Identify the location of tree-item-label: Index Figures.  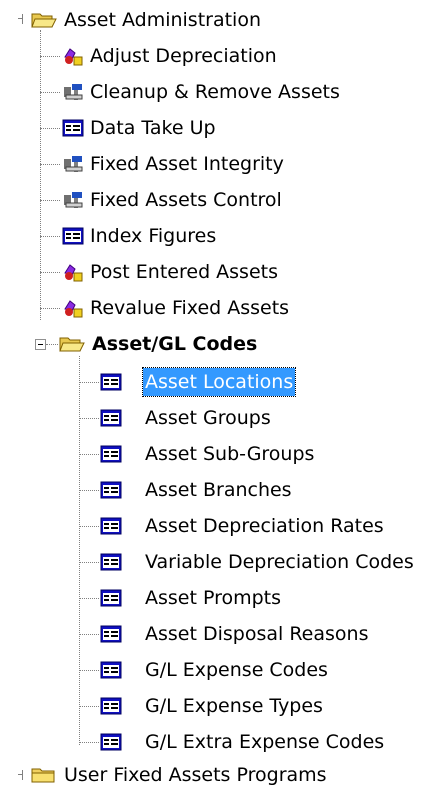
(153, 236).